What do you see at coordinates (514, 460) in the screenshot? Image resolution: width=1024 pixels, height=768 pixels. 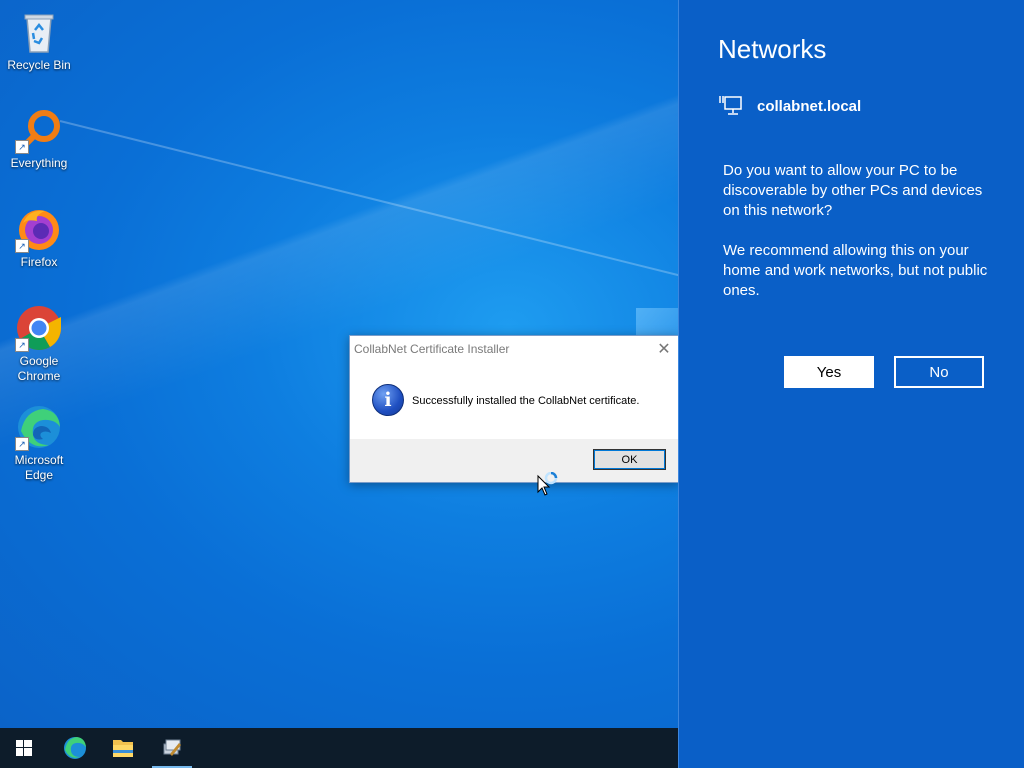 I see `dialog-footer: OK` at bounding box center [514, 460].